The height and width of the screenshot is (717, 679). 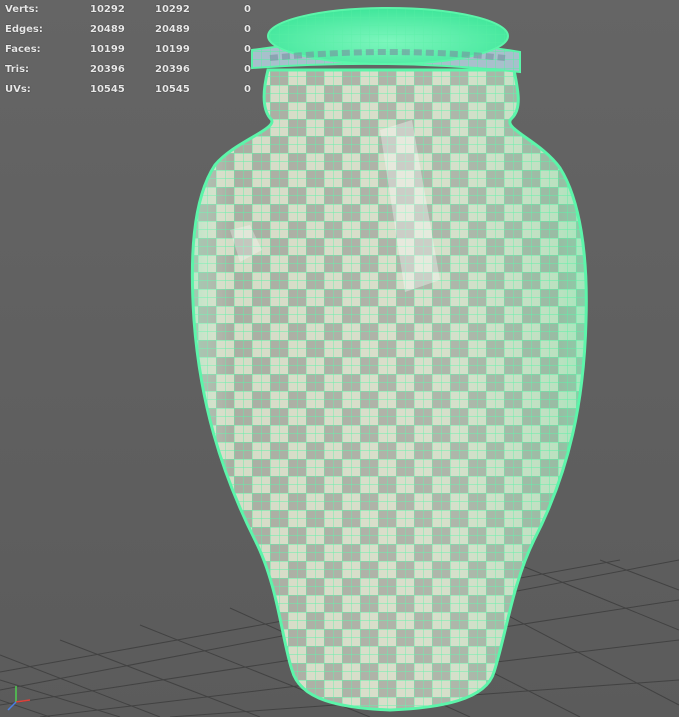 I want to click on z-axis-line, so click(x=12, y=706).